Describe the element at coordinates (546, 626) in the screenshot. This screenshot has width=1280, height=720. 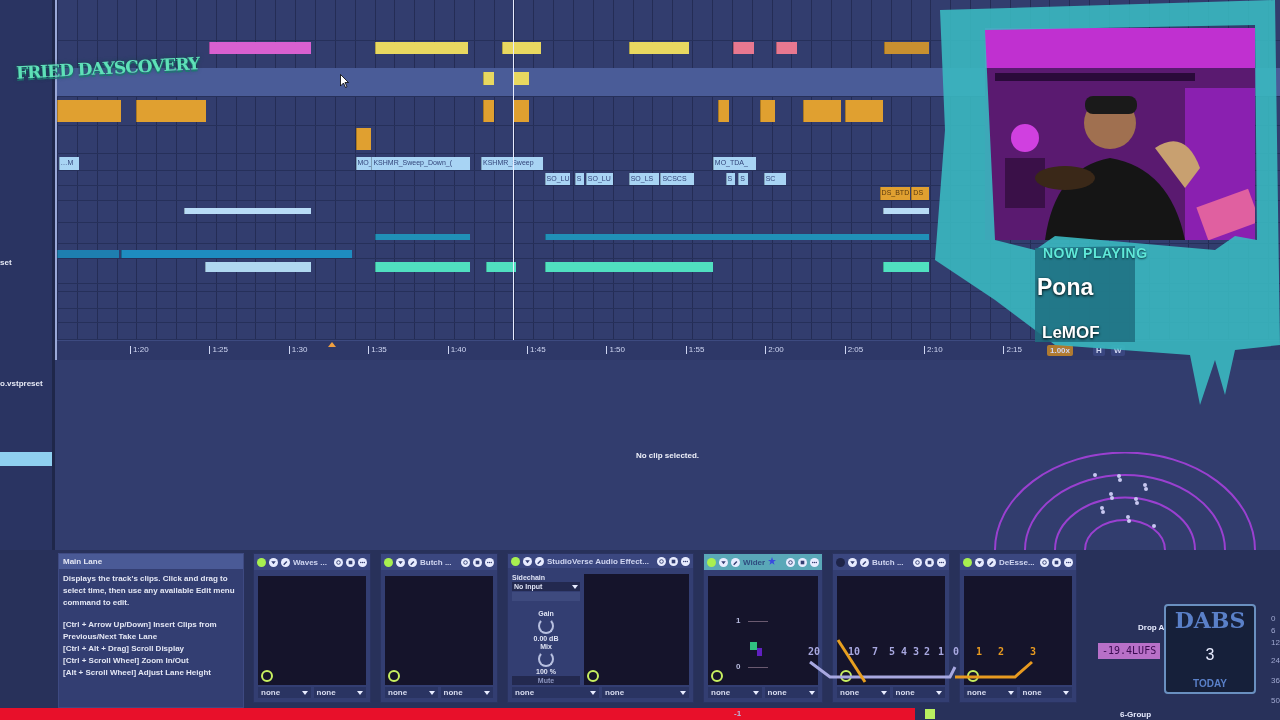
I see `gain-knob` at that location.